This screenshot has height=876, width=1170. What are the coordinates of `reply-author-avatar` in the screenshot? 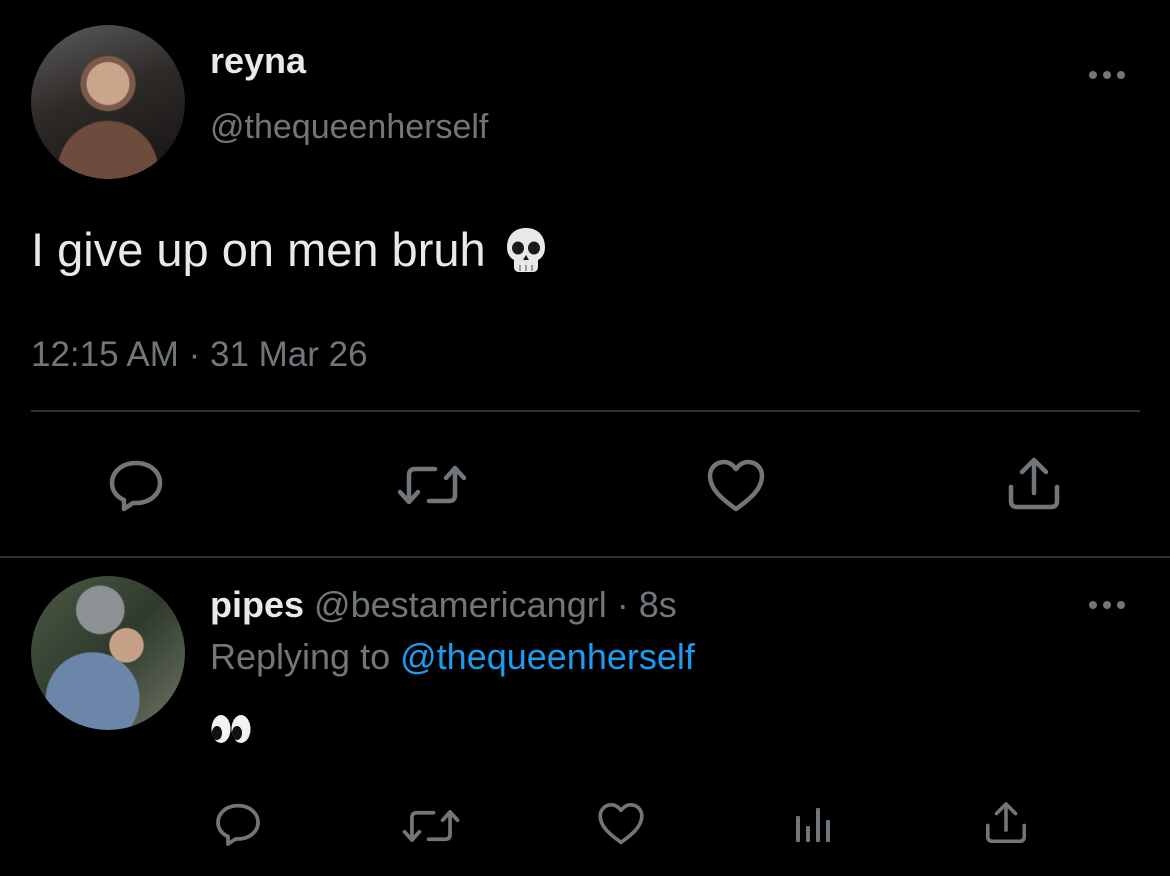 It's located at (108, 653).